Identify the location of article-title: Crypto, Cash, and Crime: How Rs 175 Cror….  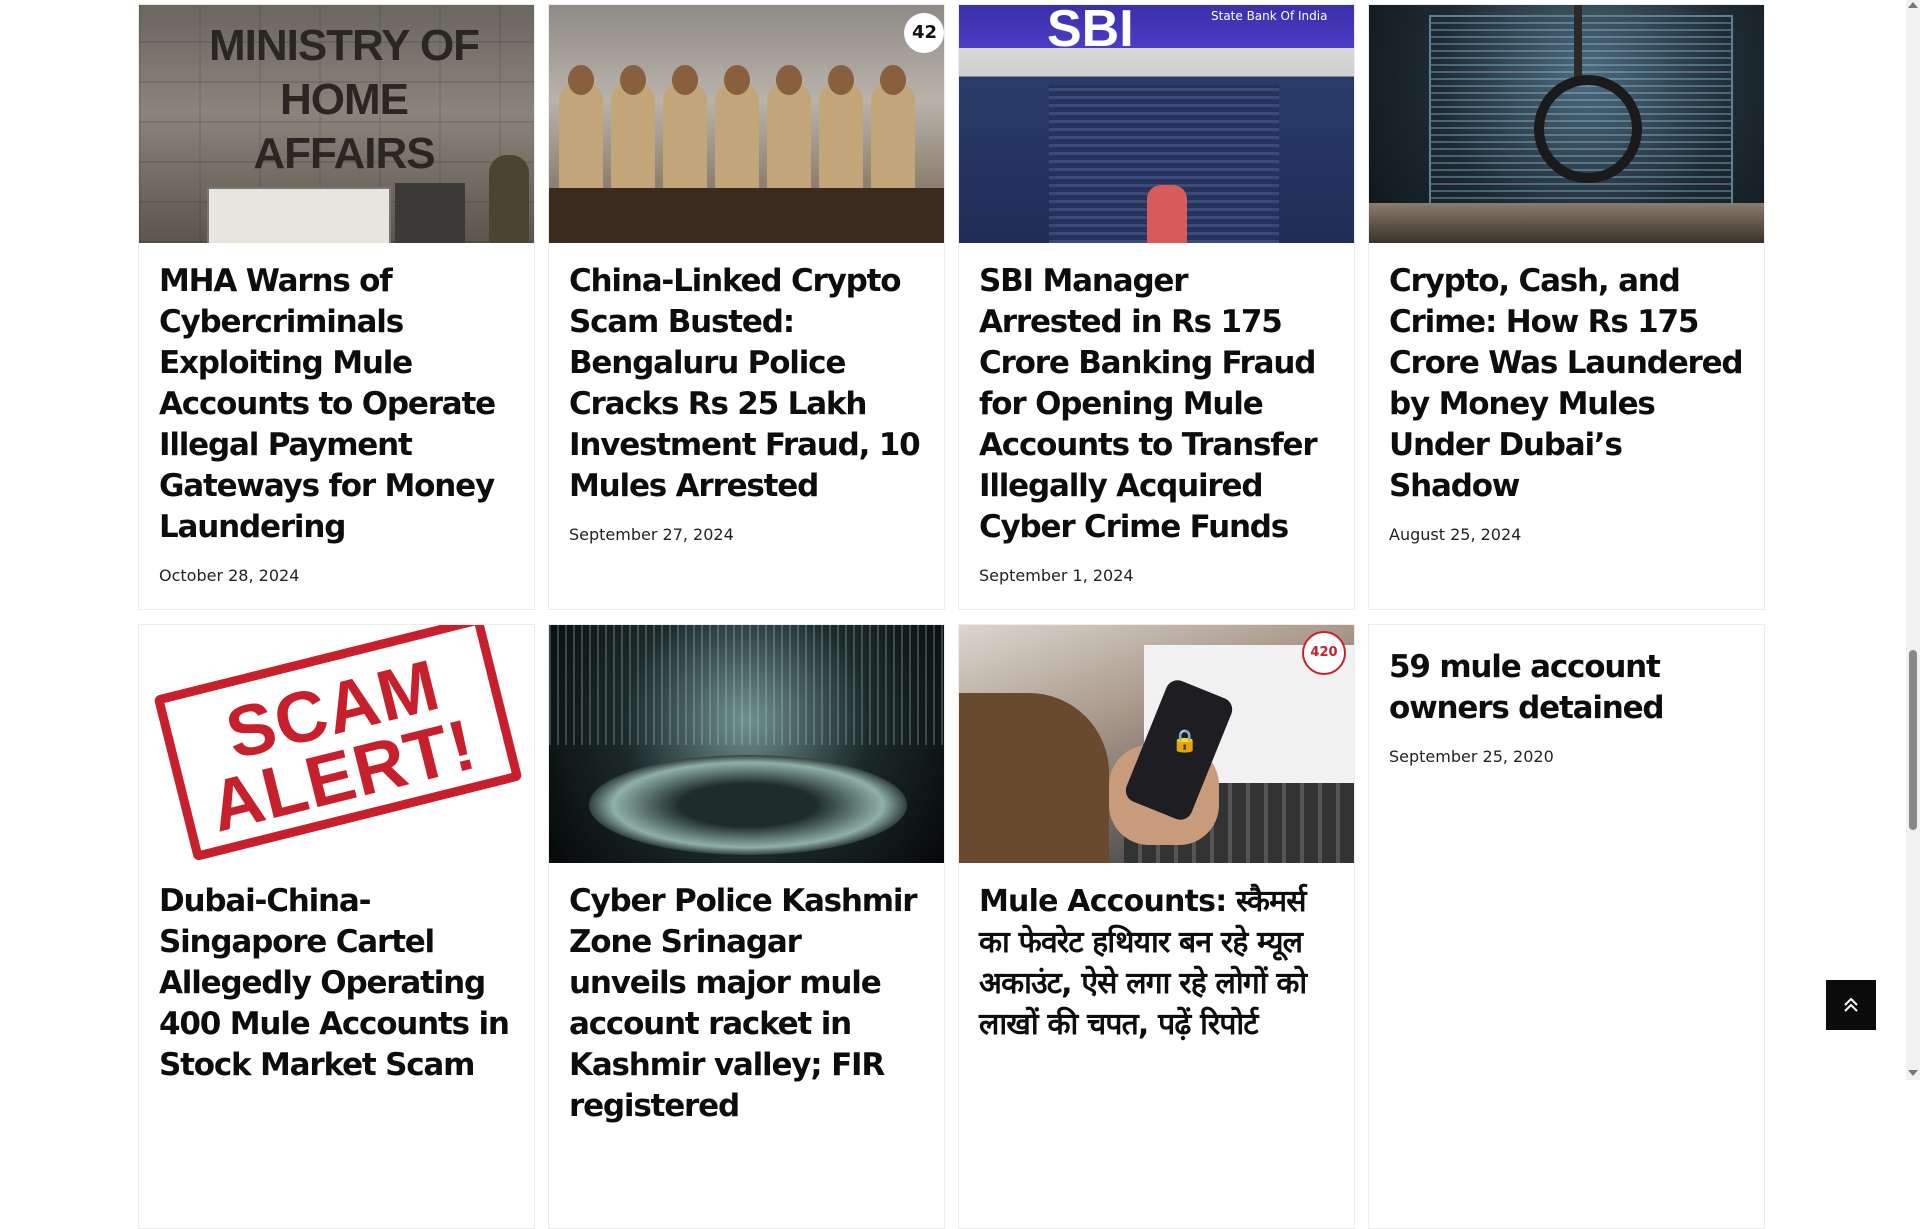
(1566, 384).